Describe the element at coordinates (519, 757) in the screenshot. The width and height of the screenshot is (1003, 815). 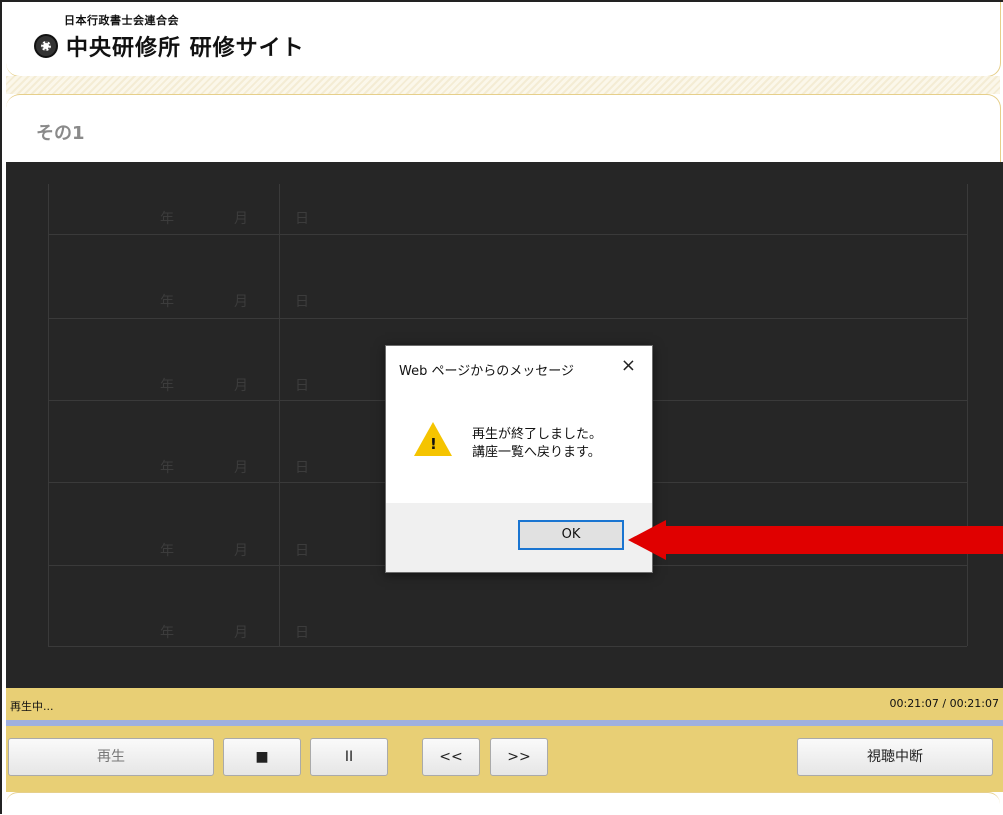
I see `fast-forward-button: >>` at that location.